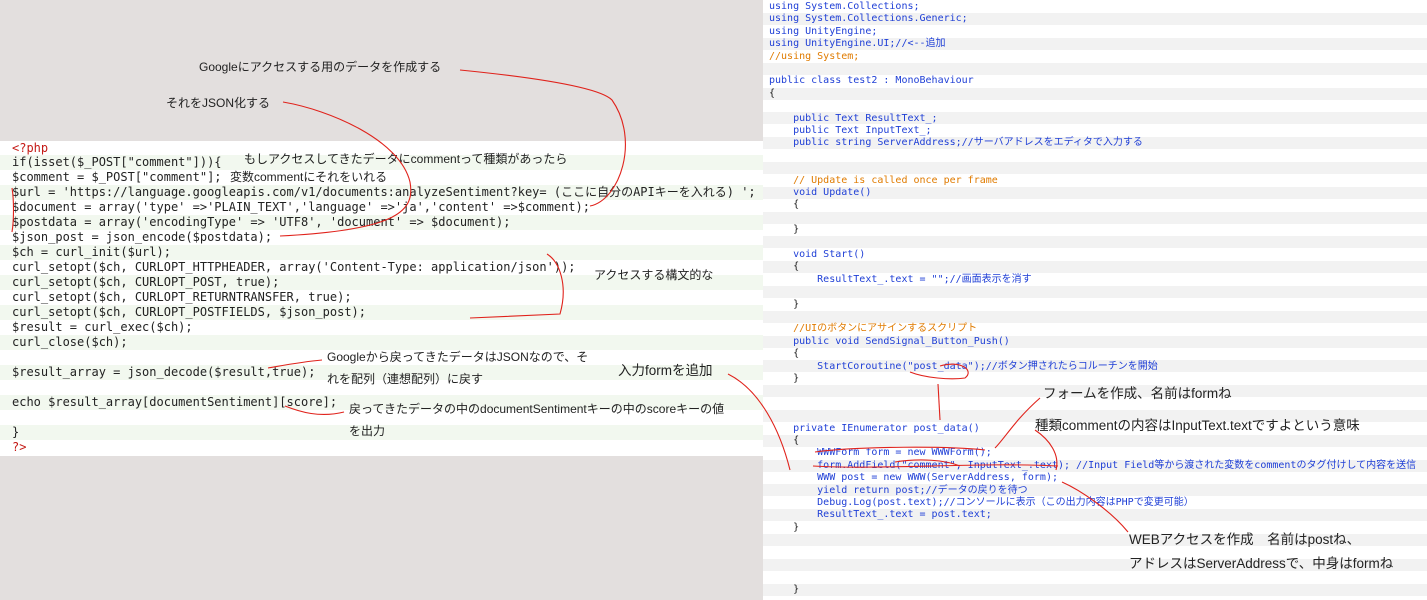 The height and width of the screenshot is (600, 1427). I want to click on note-var-comment: 変数commentにそれをいれる, so click(309, 177).